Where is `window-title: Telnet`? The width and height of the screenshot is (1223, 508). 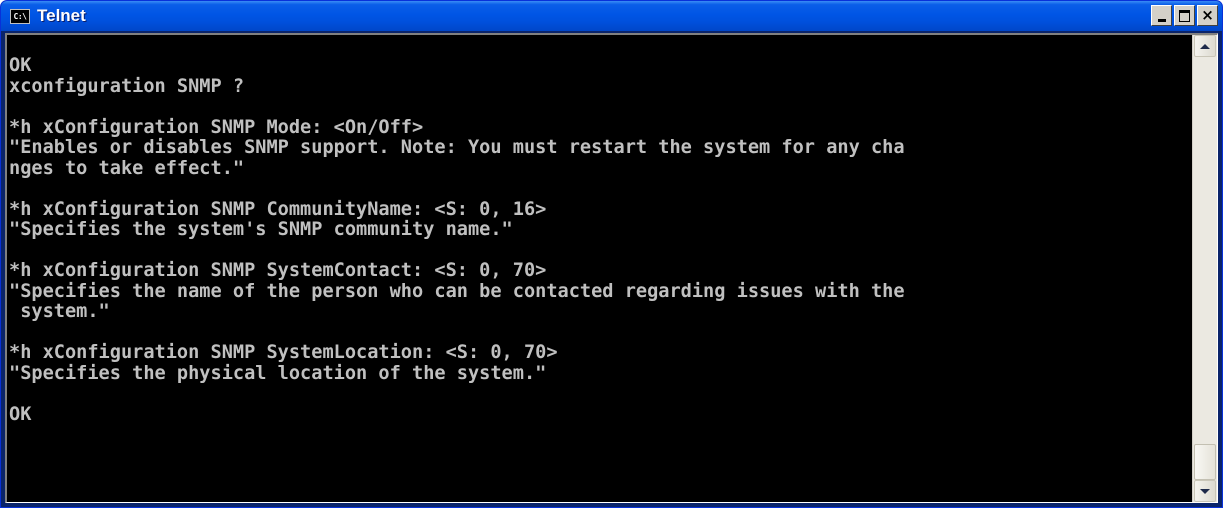
window-title: Telnet is located at coordinates (61, 15).